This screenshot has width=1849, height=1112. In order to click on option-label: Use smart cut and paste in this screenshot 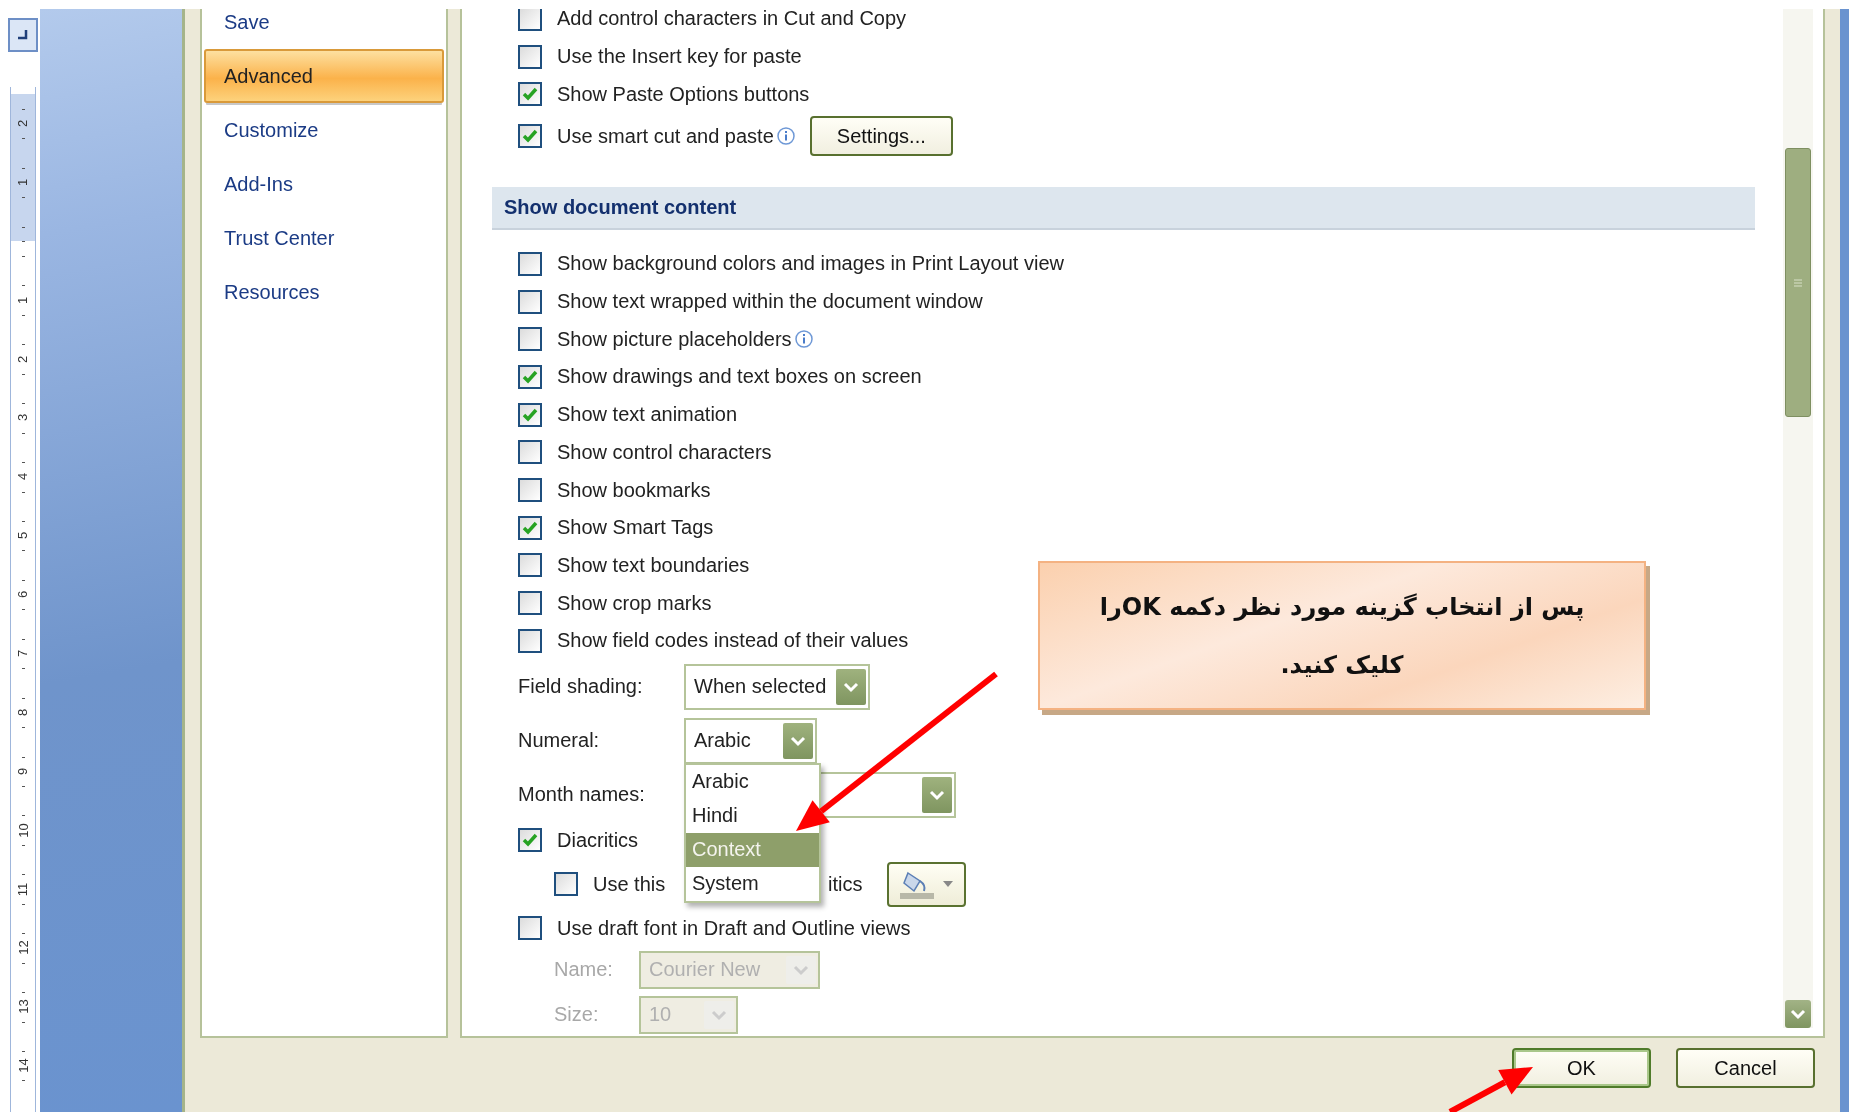, I will do `click(665, 136)`.